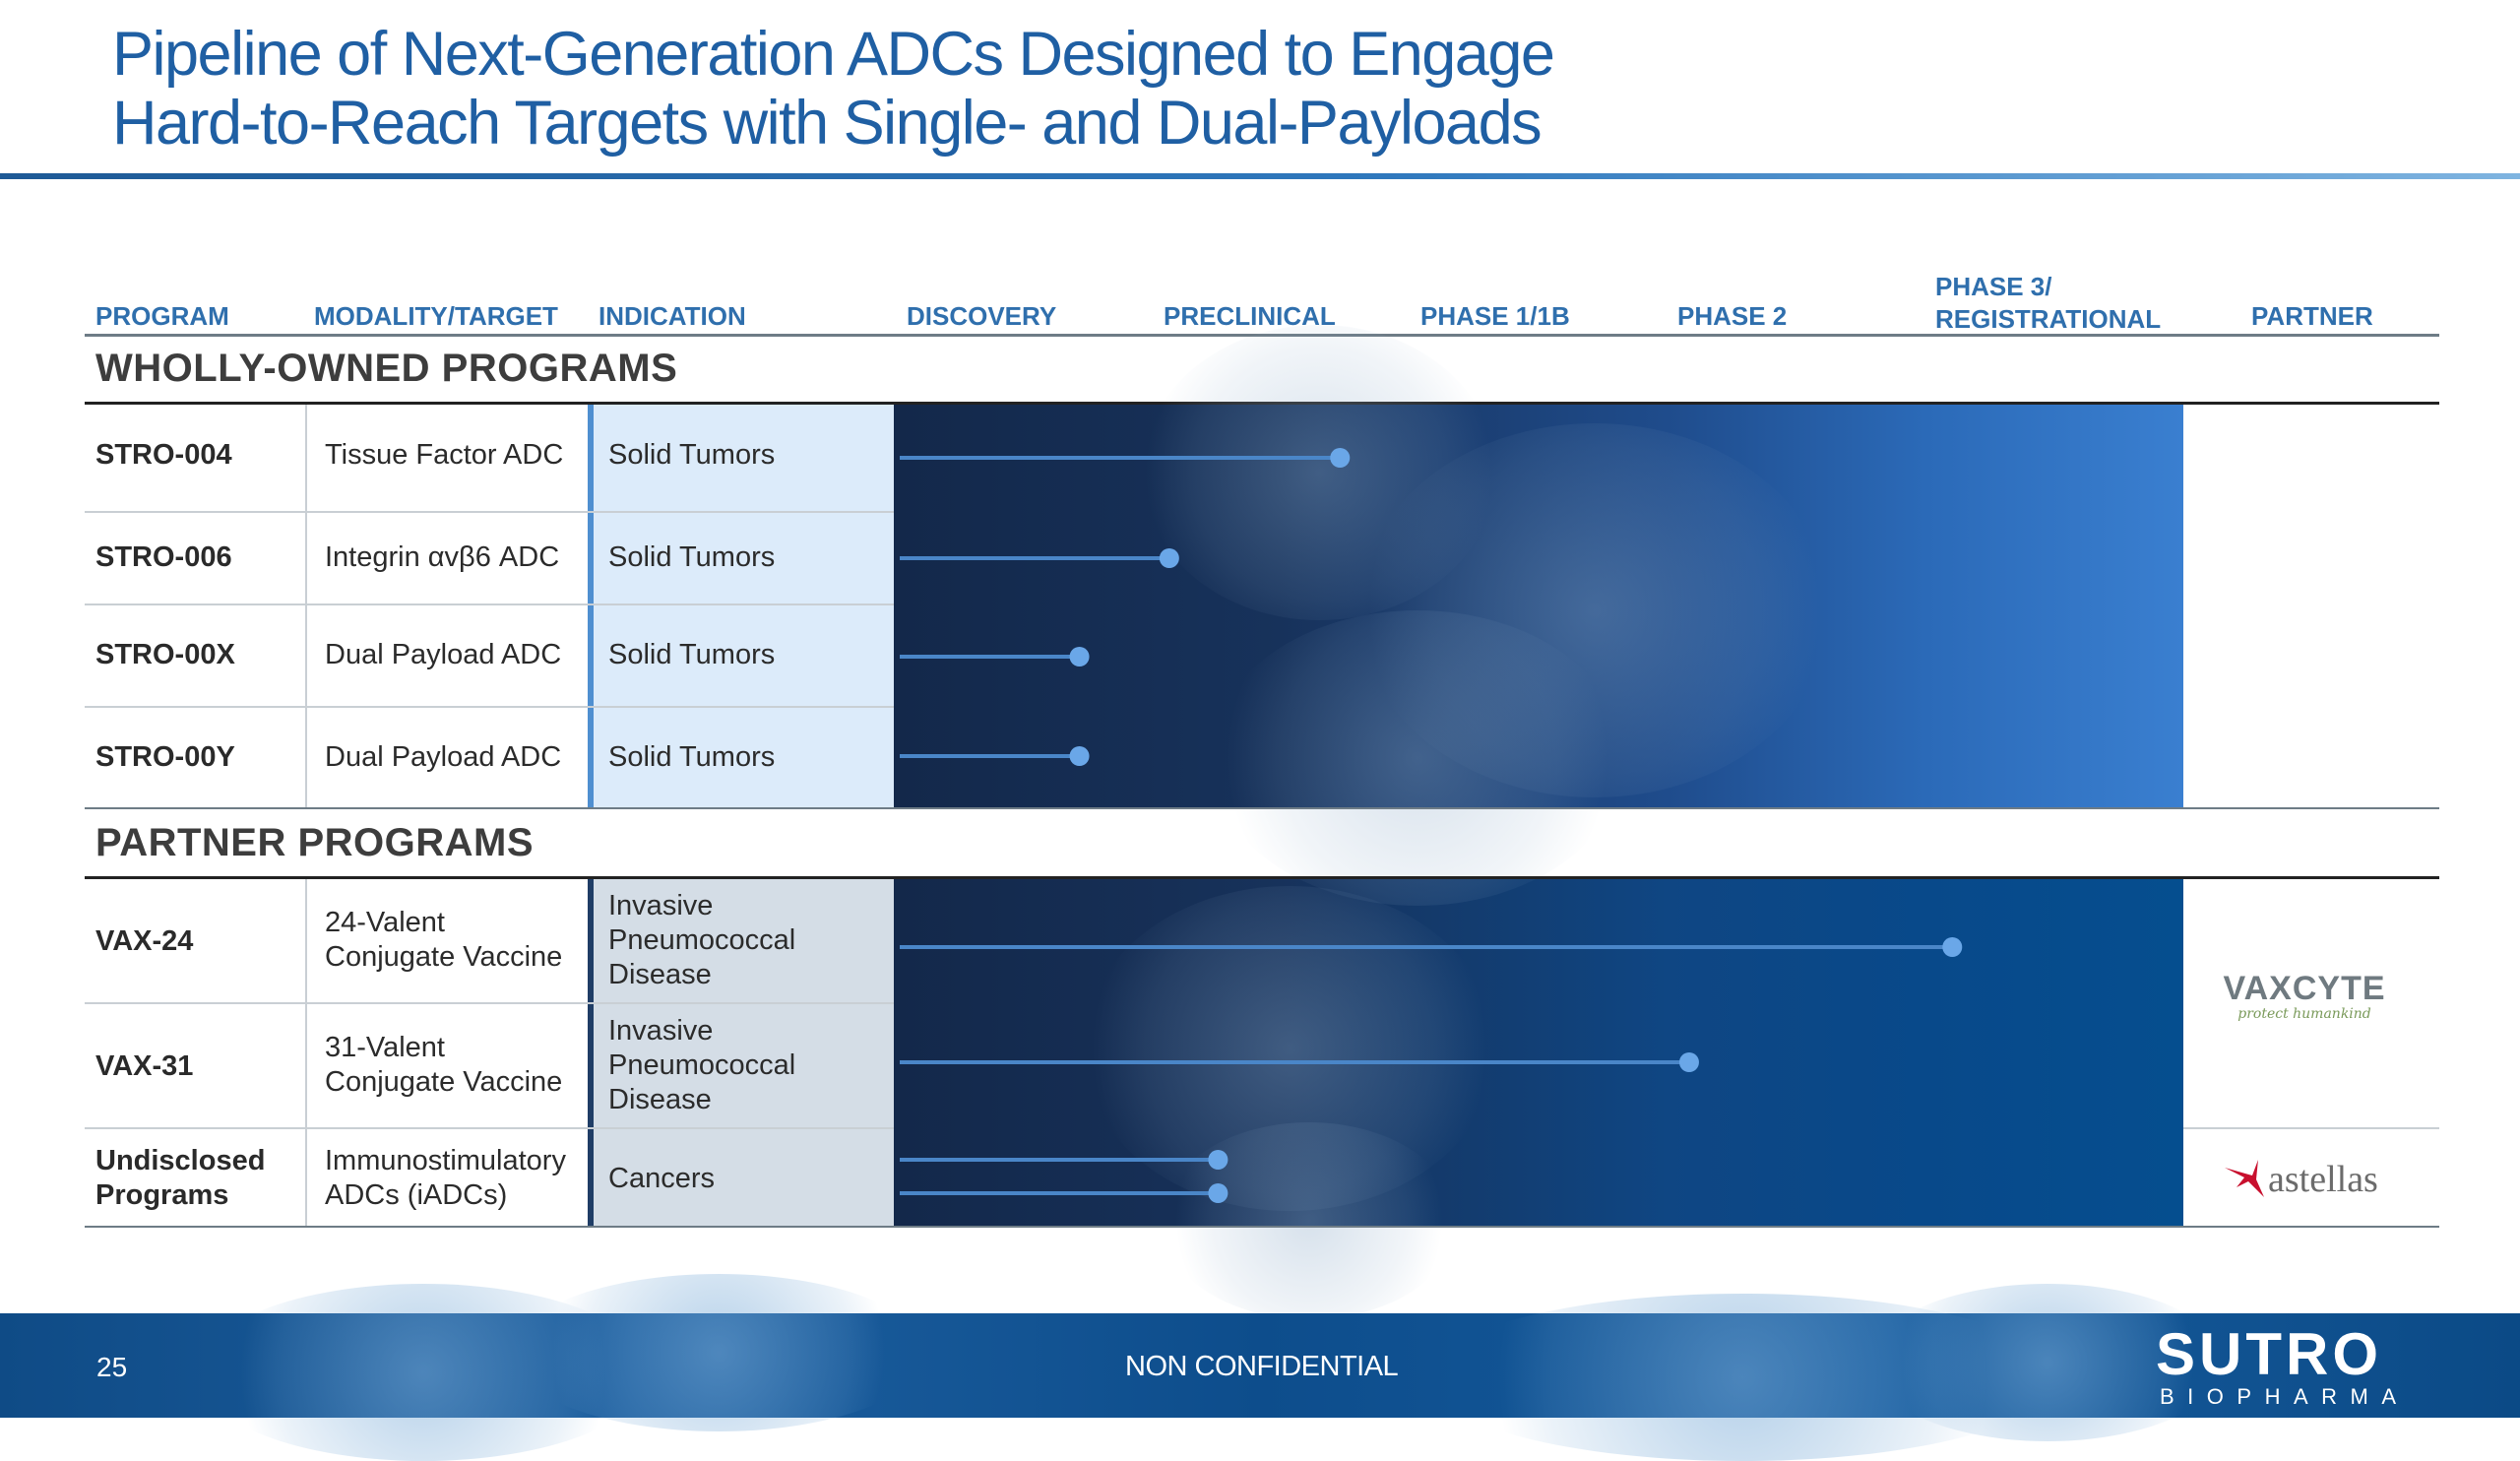 The width and height of the screenshot is (2520, 1461). What do you see at coordinates (2244, 1178) in the screenshot?
I see `astellas-star-icon` at bounding box center [2244, 1178].